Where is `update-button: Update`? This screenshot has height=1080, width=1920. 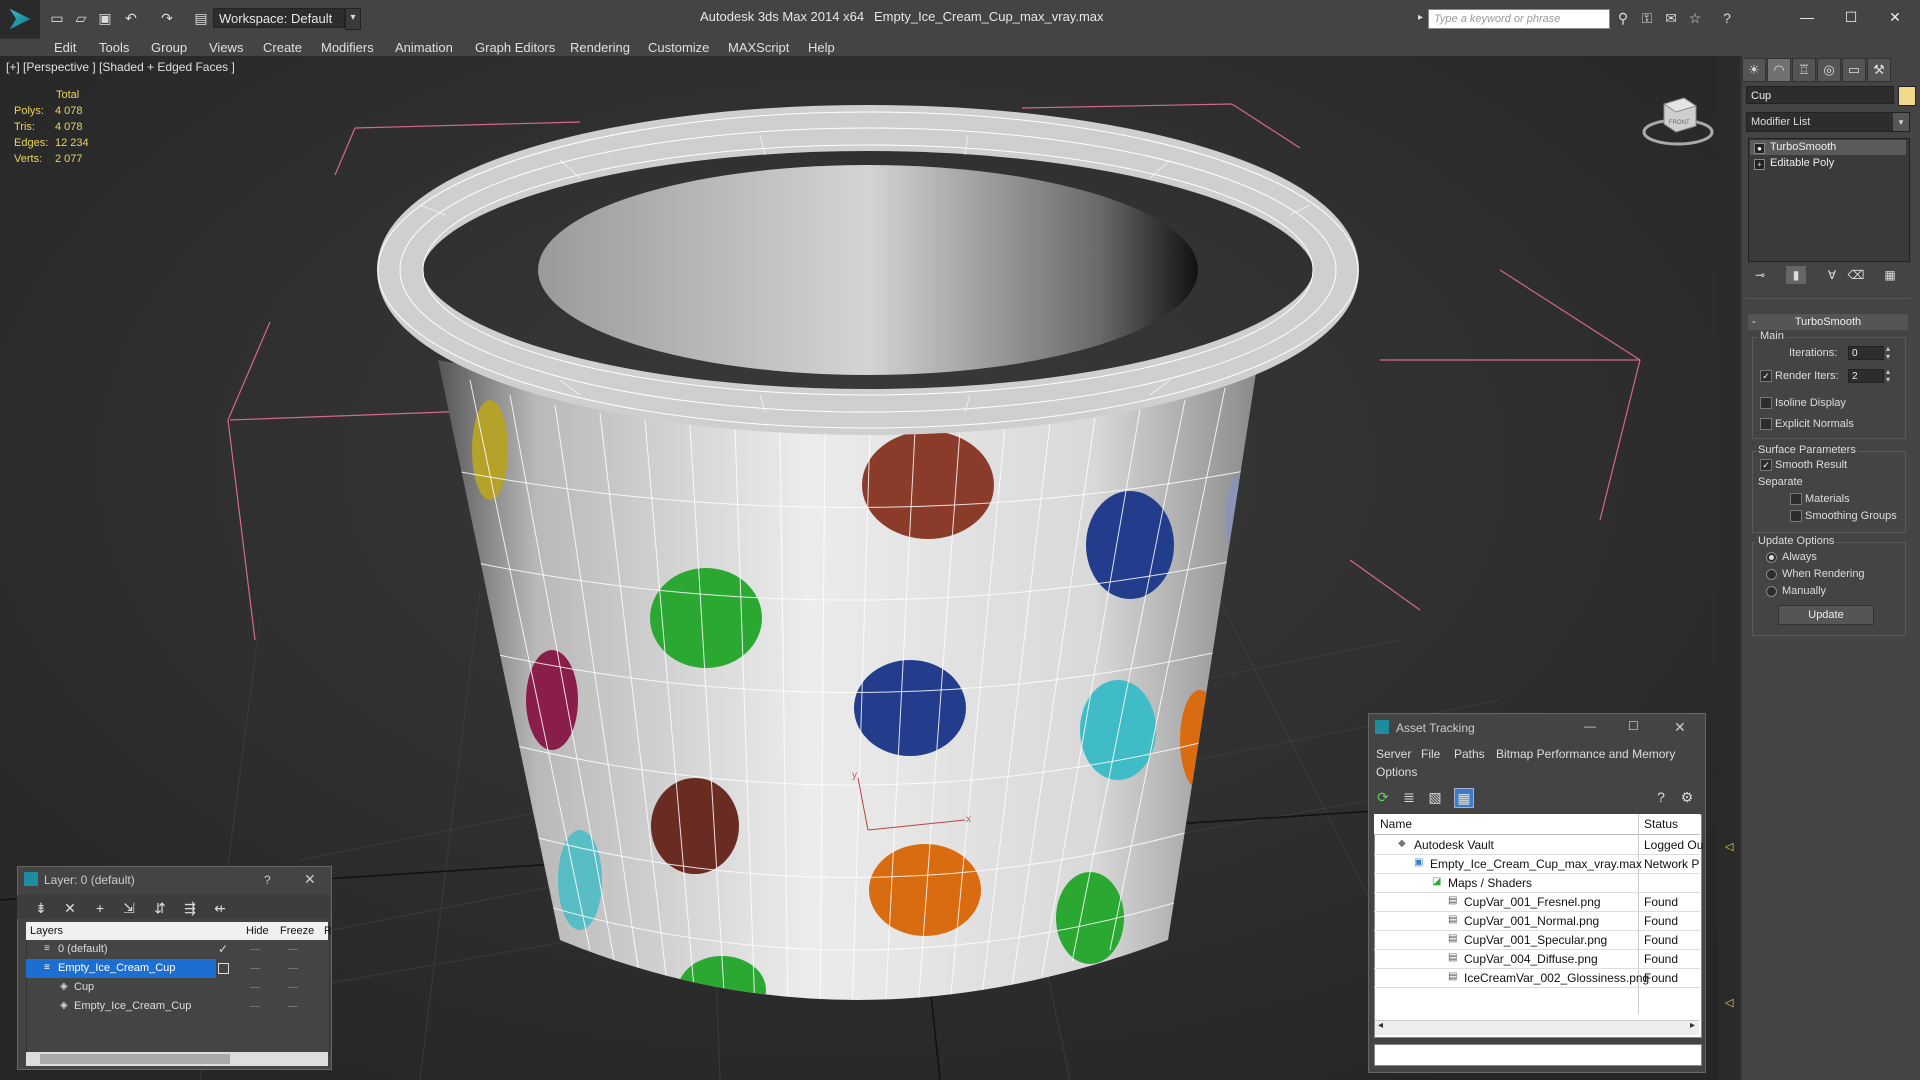 update-button: Update is located at coordinates (1826, 615).